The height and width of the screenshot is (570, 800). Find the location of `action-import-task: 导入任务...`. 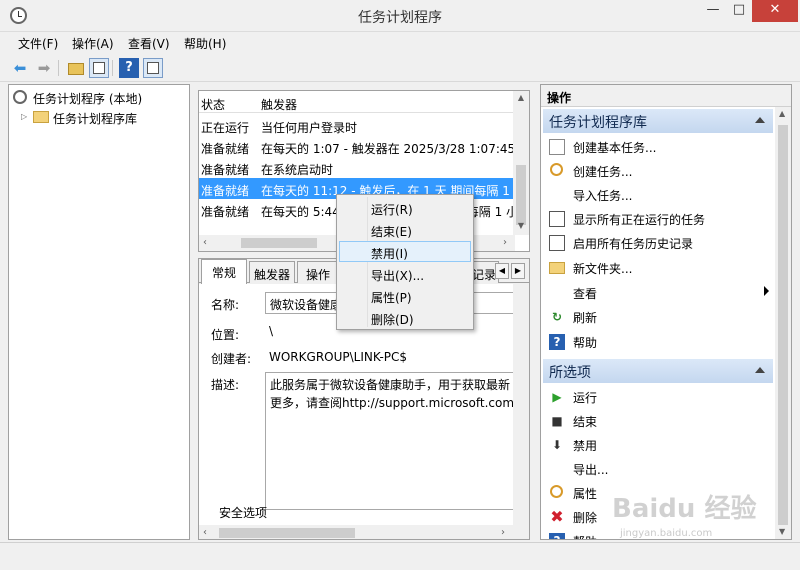

action-import-task: 导入任务... is located at coordinates (659, 194).